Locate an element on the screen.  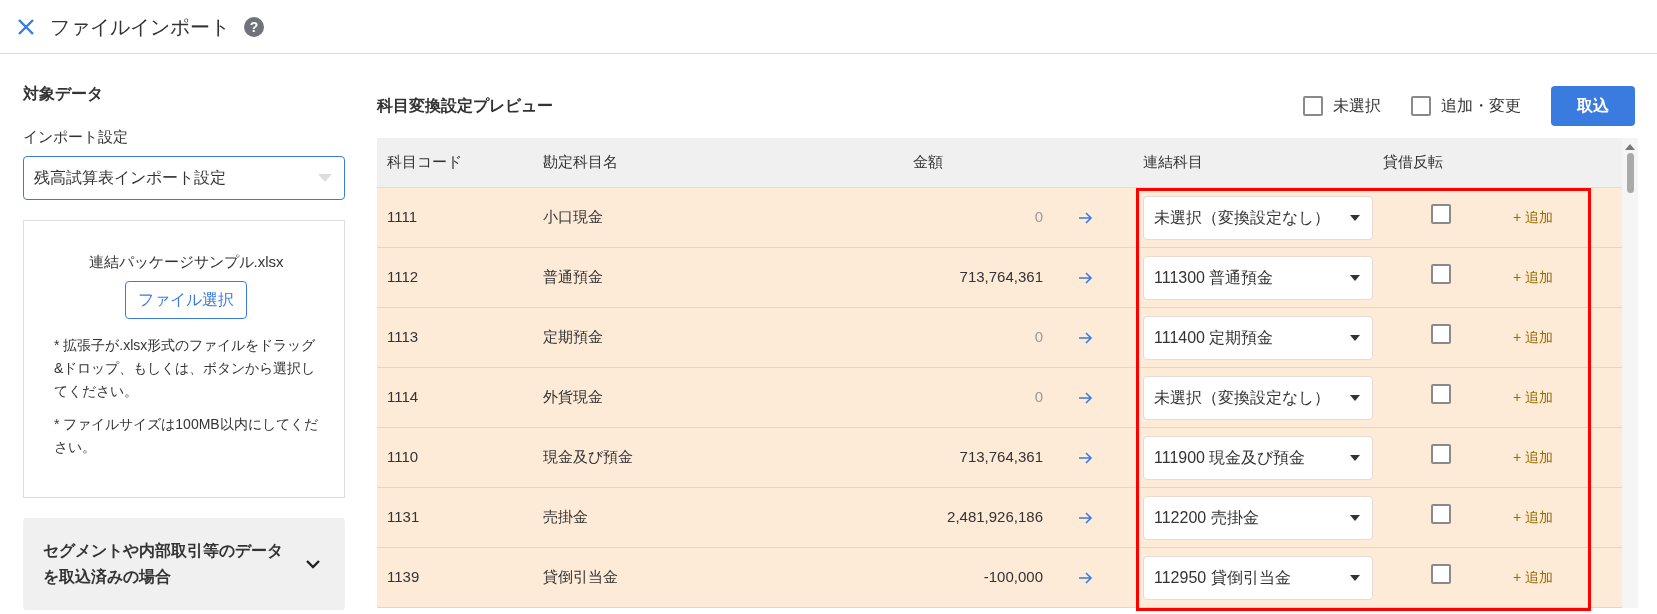
table-cell-text: -100,000 is located at coordinates (1013, 577).